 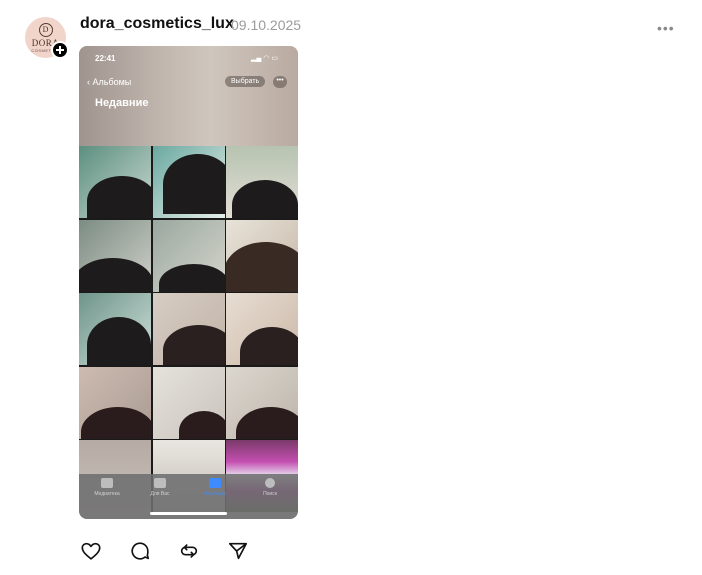 I want to click on tab-label: Альбомы, so click(x=215, y=494).